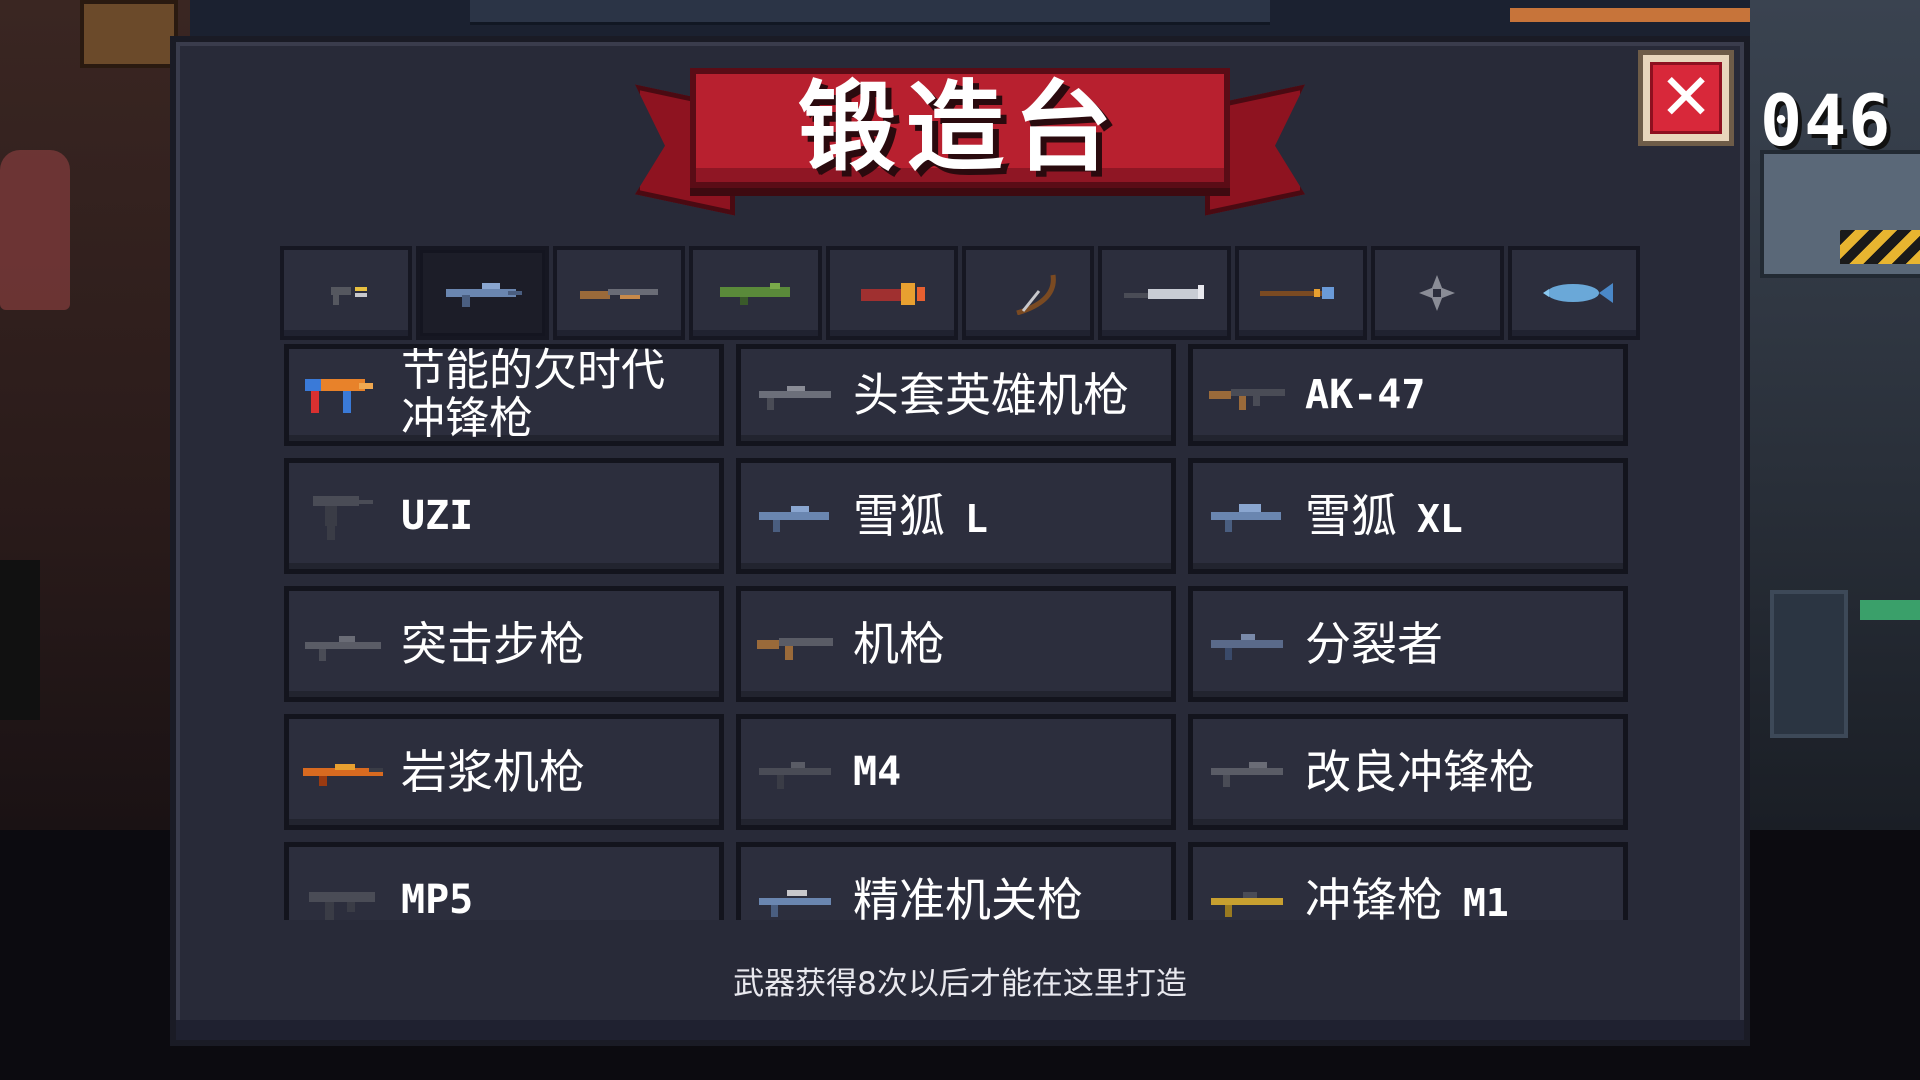  What do you see at coordinates (795, 398) in the screenshot?
I see `hood-hero-mg-icon` at bounding box center [795, 398].